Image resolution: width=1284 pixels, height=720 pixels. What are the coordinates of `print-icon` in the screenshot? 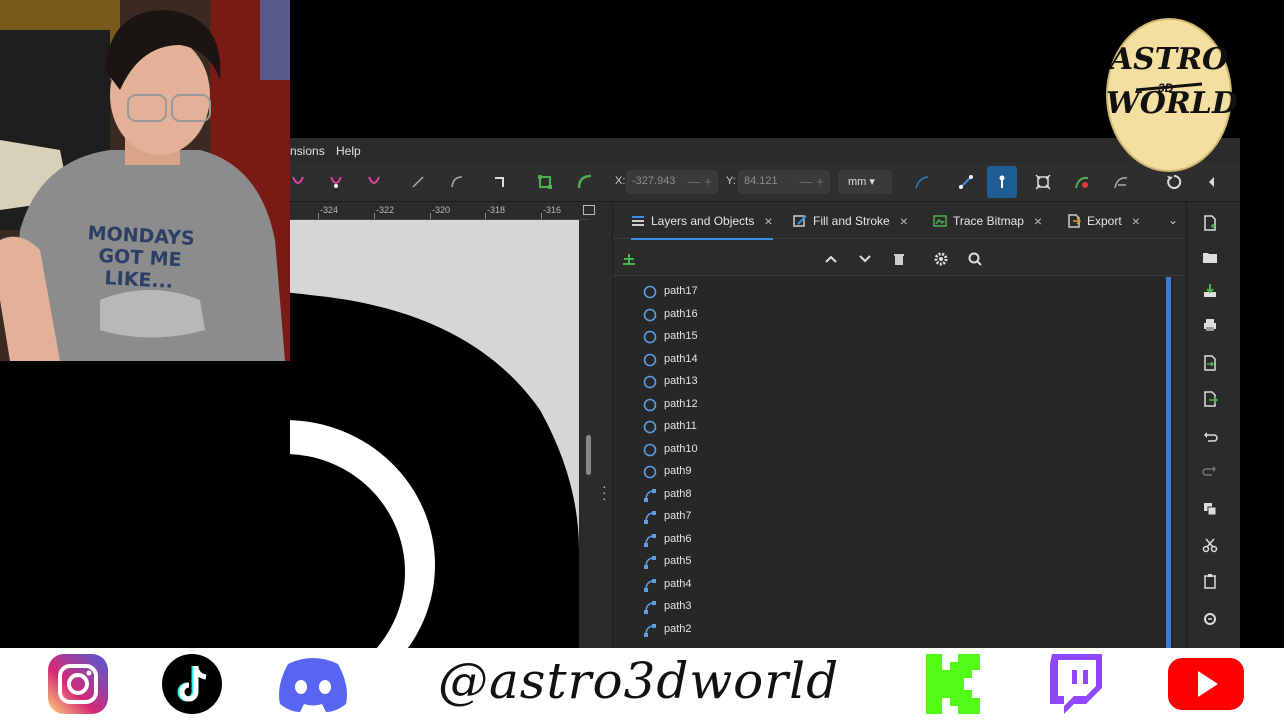 It's located at (1210, 325).